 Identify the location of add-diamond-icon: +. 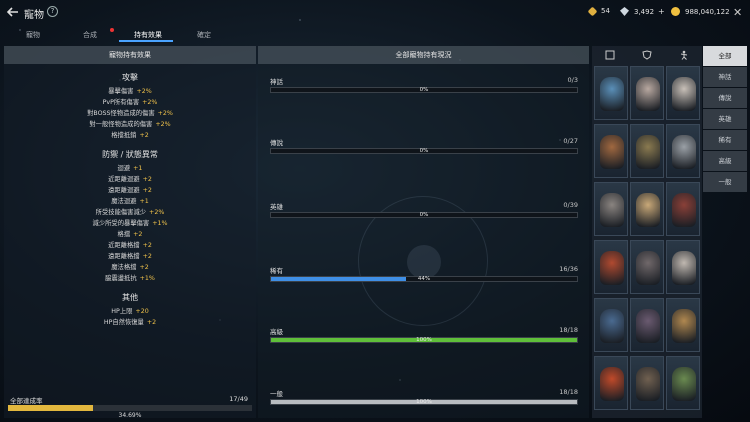
(661, 11).